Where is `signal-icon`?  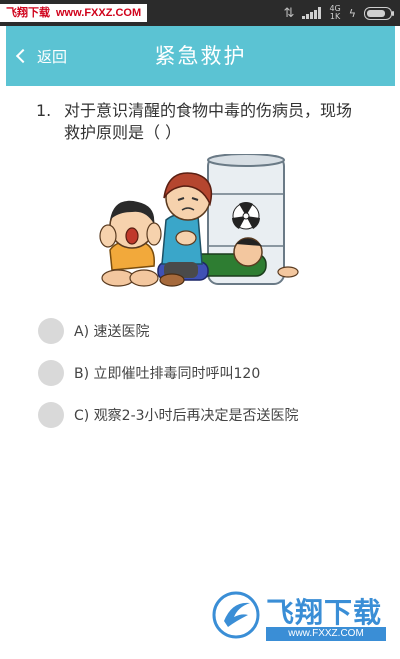
signal-icon is located at coordinates (312, 13).